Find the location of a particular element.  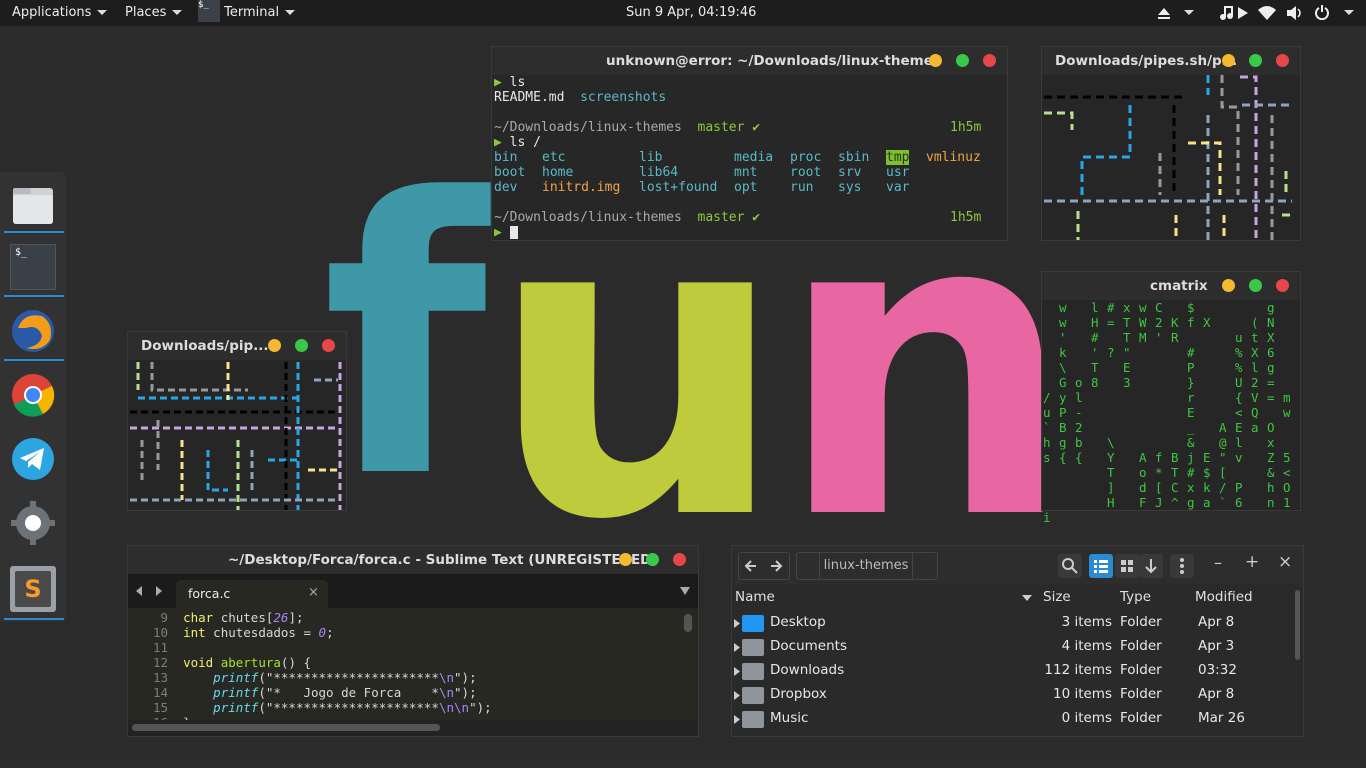

horizontal-scrollbar is located at coordinates (286, 727).